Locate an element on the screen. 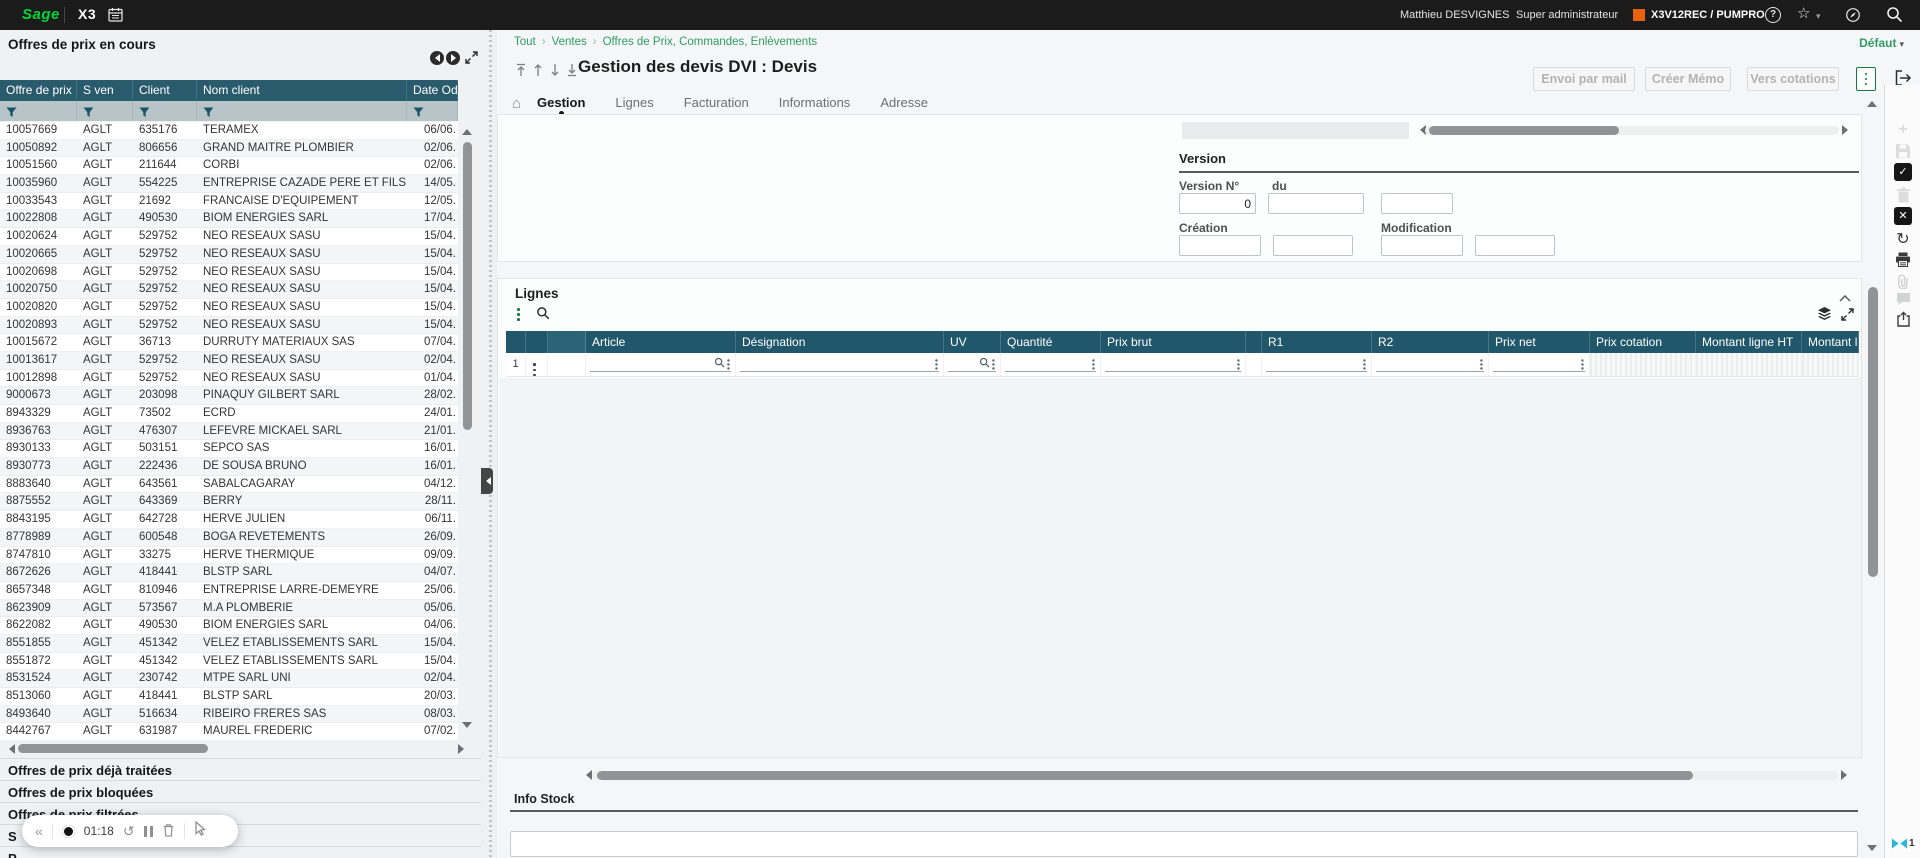 Image resolution: width=1920 pixels, height=858 pixels. column-header-designation: Désignation is located at coordinates (840, 342).